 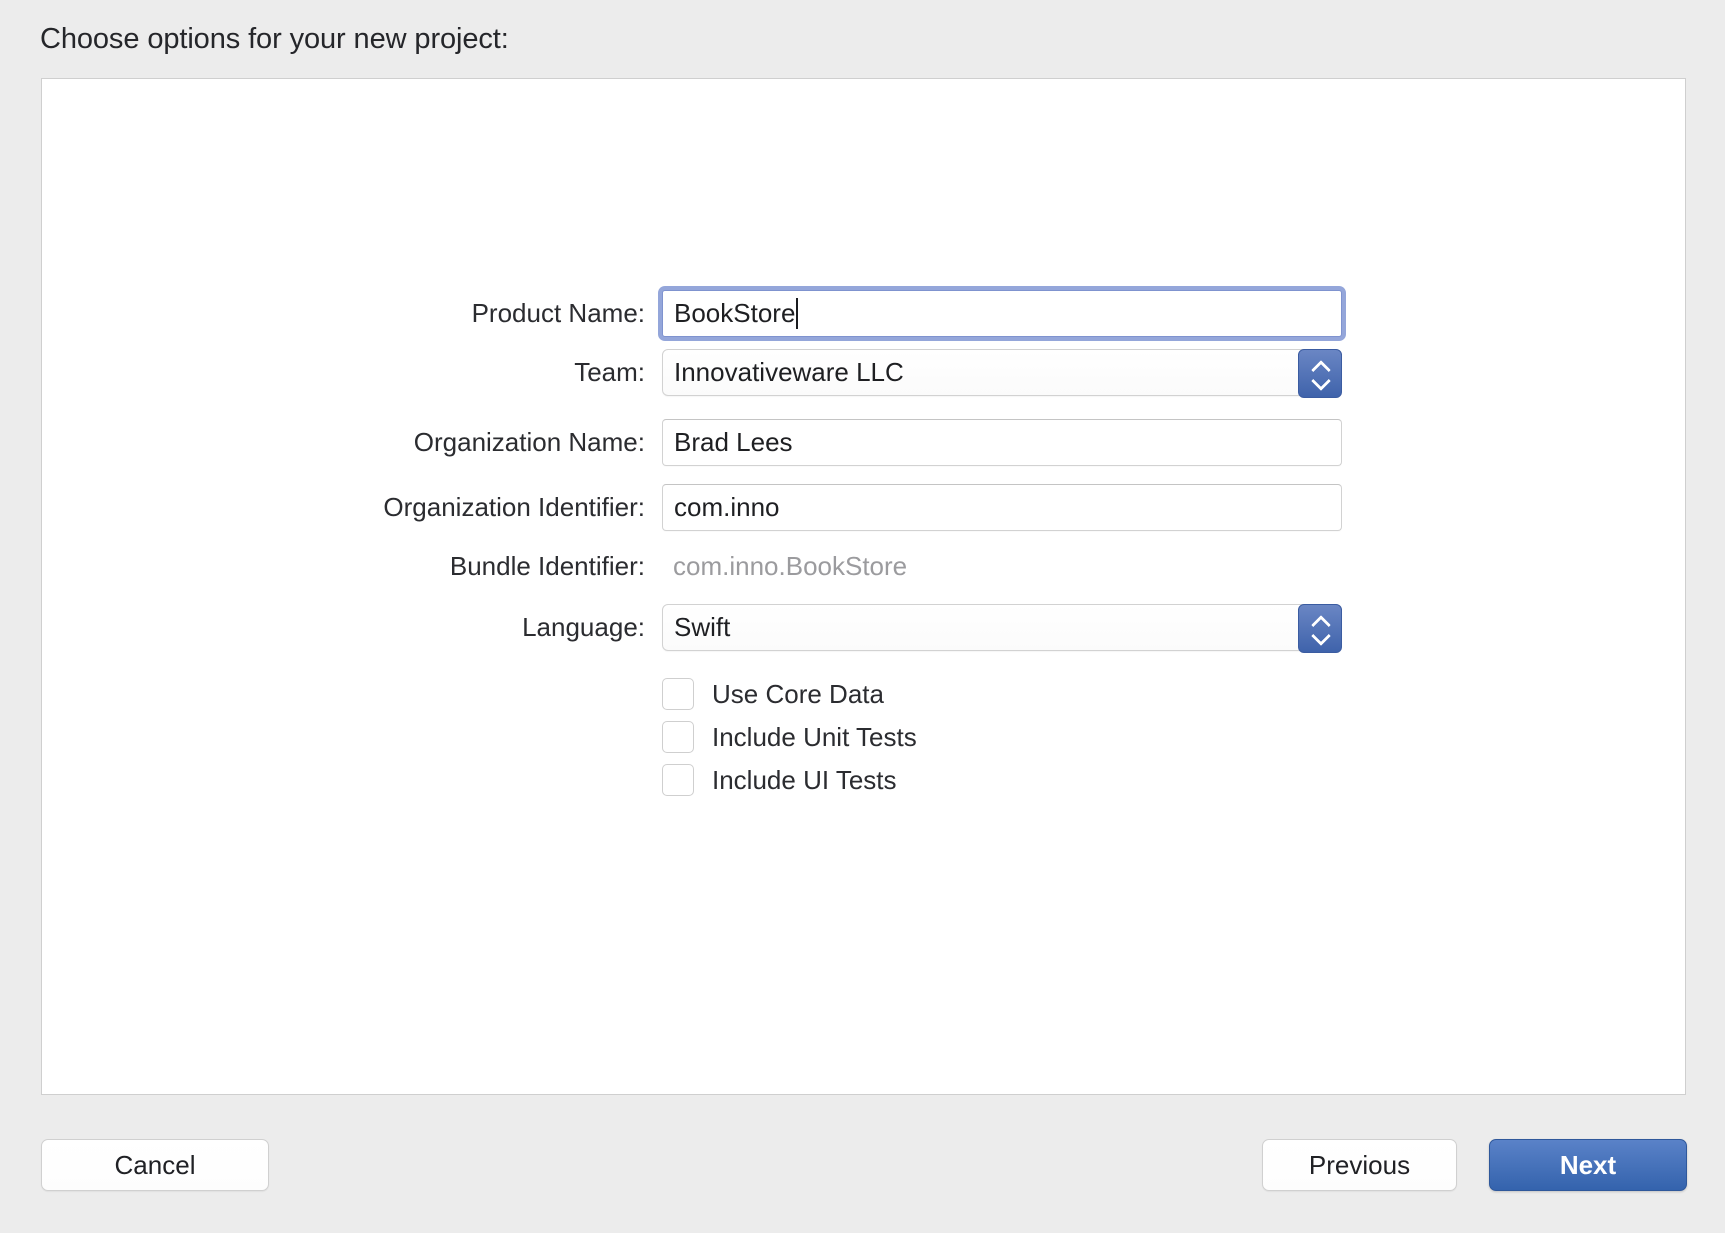 What do you see at coordinates (547, 565) in the screenshot?
I see `field-label-bundle-identifier: Bundle Identifier:` at bounding box center [547, 565].